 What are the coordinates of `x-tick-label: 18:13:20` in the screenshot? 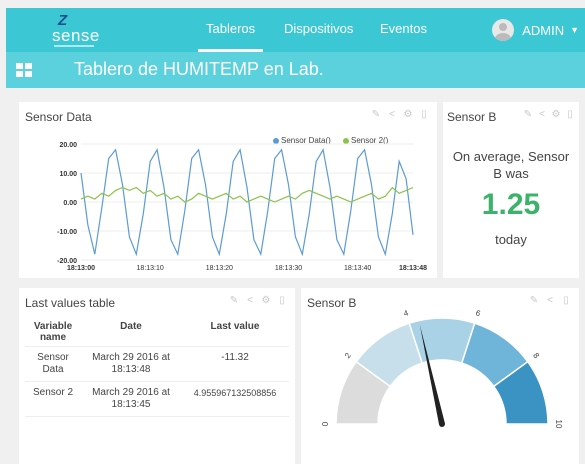 It's located at (219, 268).